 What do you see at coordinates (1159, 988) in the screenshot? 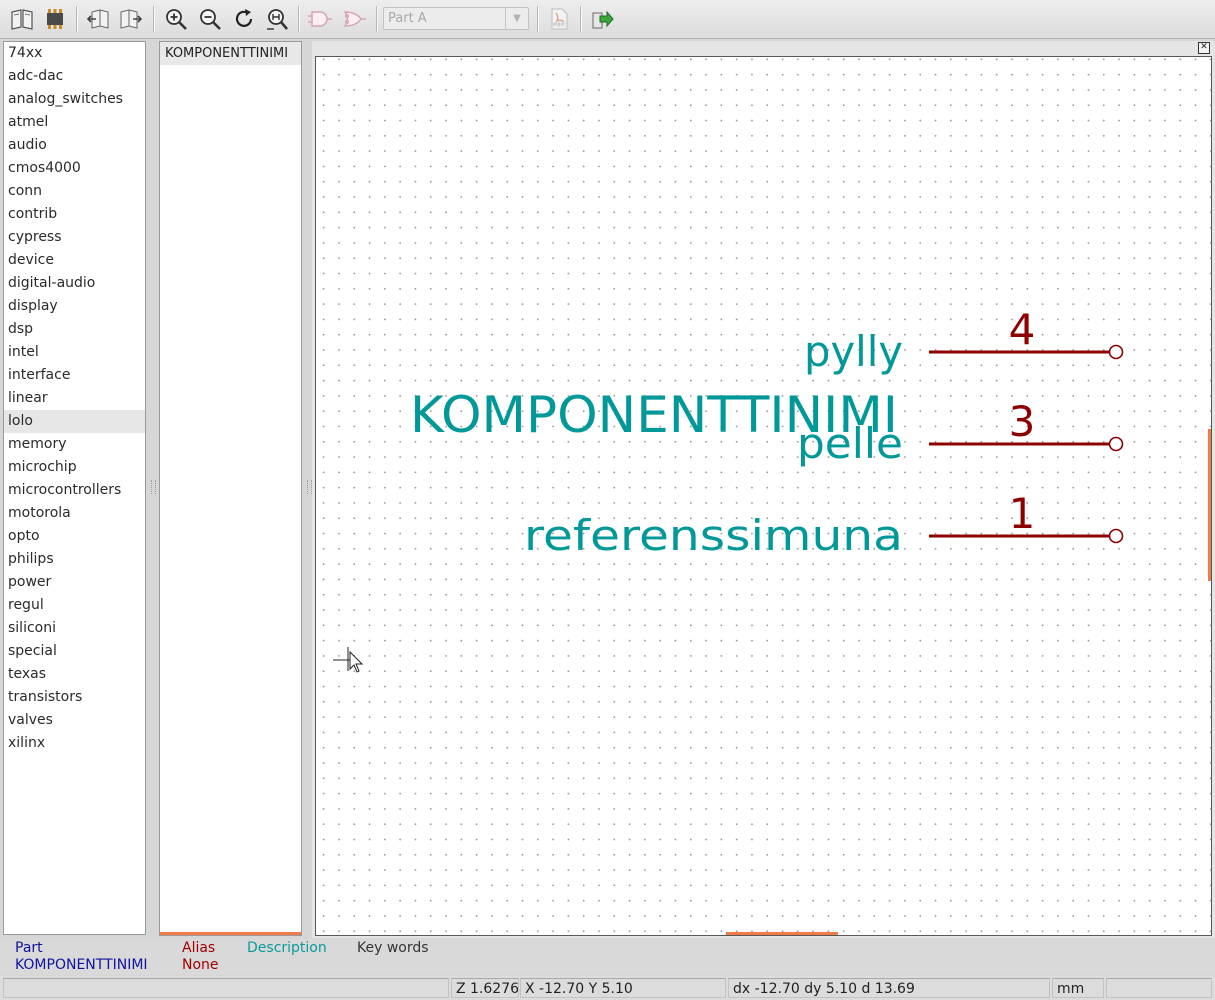
I see `status-extra` at bounding box center [1159, 988].